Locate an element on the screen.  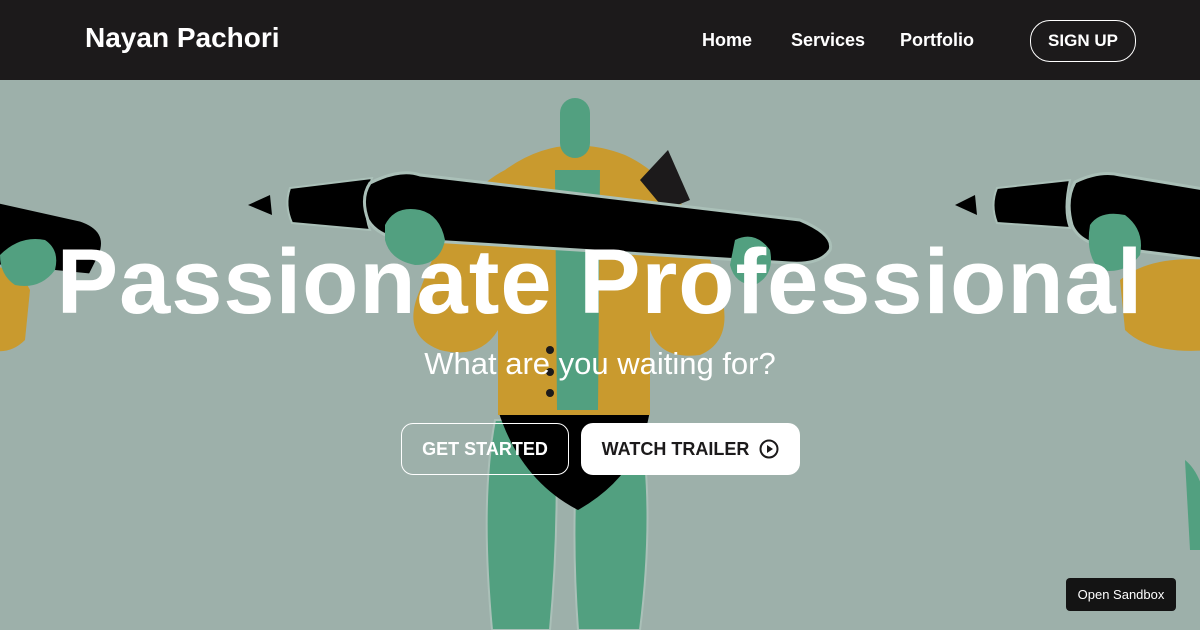
watch-trailer-label: WATCH TRAILER is located at coordinates (675, 448).